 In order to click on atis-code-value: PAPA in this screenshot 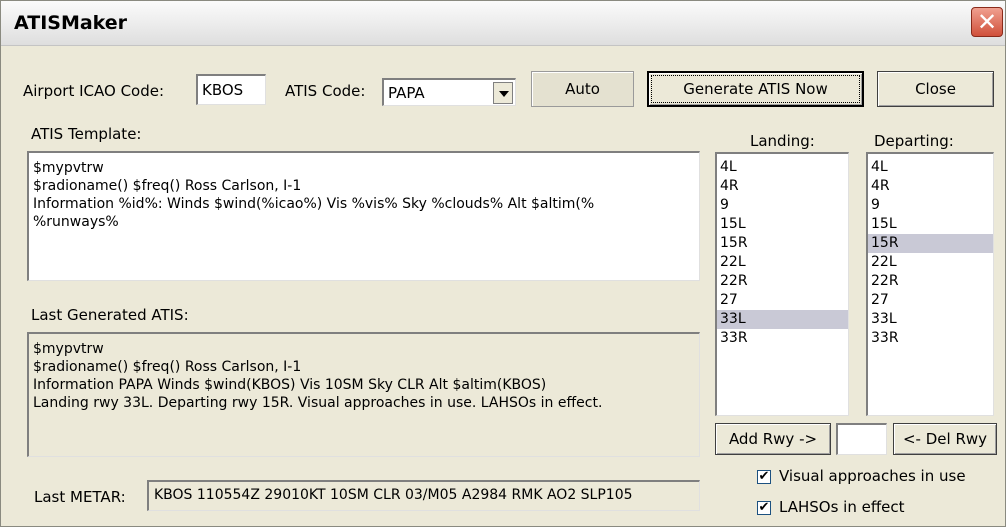, I will do `click(406, 93)`.